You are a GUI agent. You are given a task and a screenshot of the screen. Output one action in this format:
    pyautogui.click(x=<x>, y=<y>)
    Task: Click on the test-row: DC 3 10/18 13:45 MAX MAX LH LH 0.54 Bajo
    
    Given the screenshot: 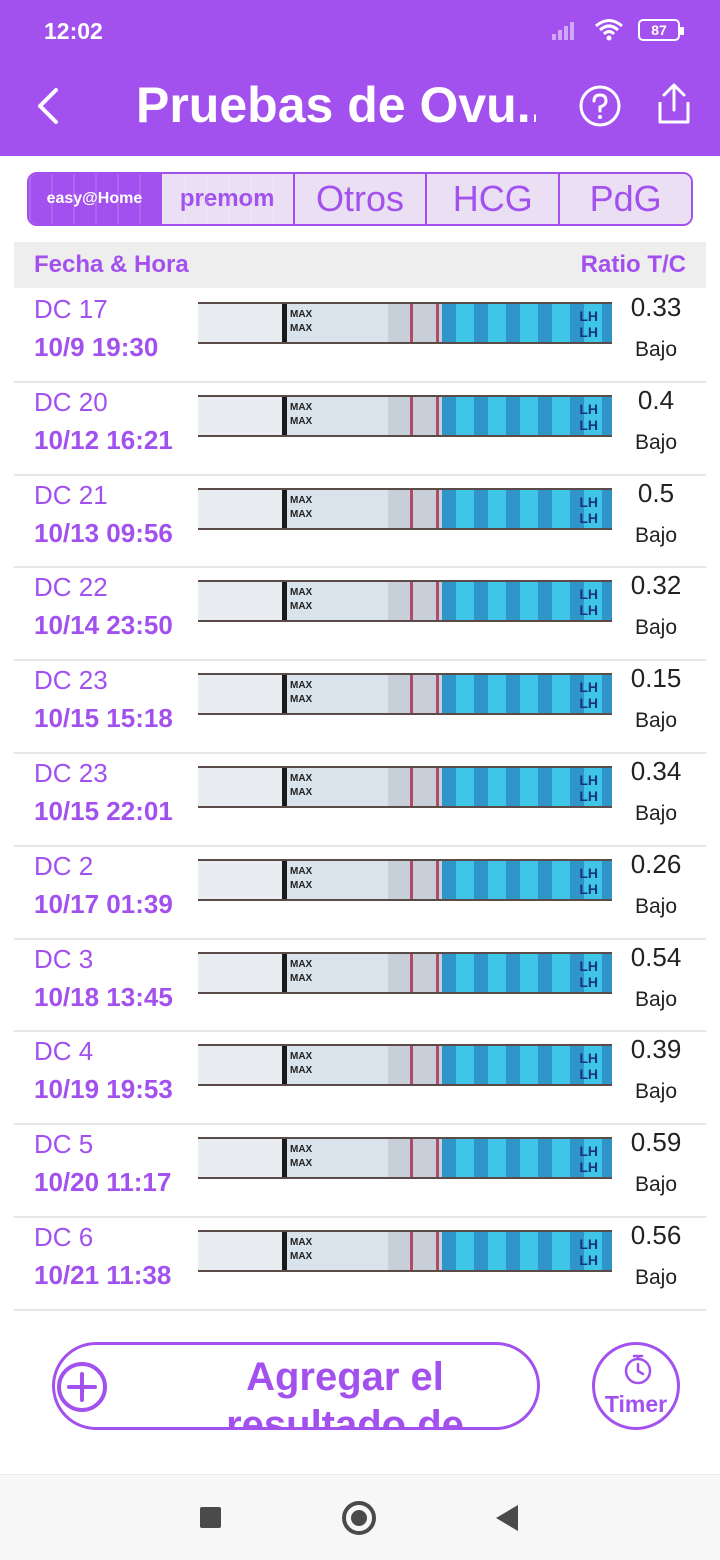 What is the action you would take?
    pyautogui.click(x=360, y=986)
    